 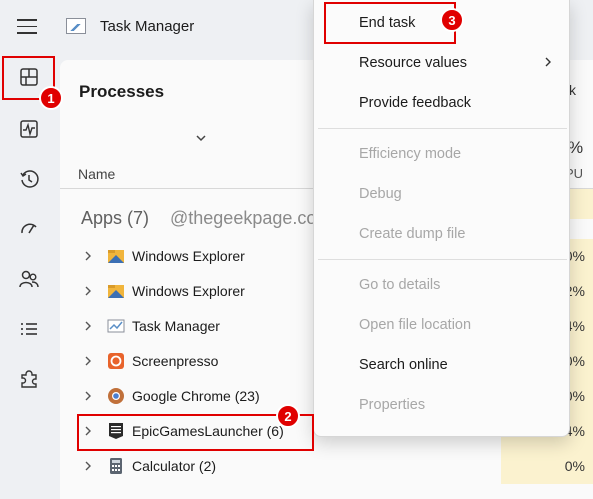 What do you see at coordinates (415, 103) in the screenshot?
I see `menu-item-provide-feedback: Provide feedback` at bounding box center [415, 103].